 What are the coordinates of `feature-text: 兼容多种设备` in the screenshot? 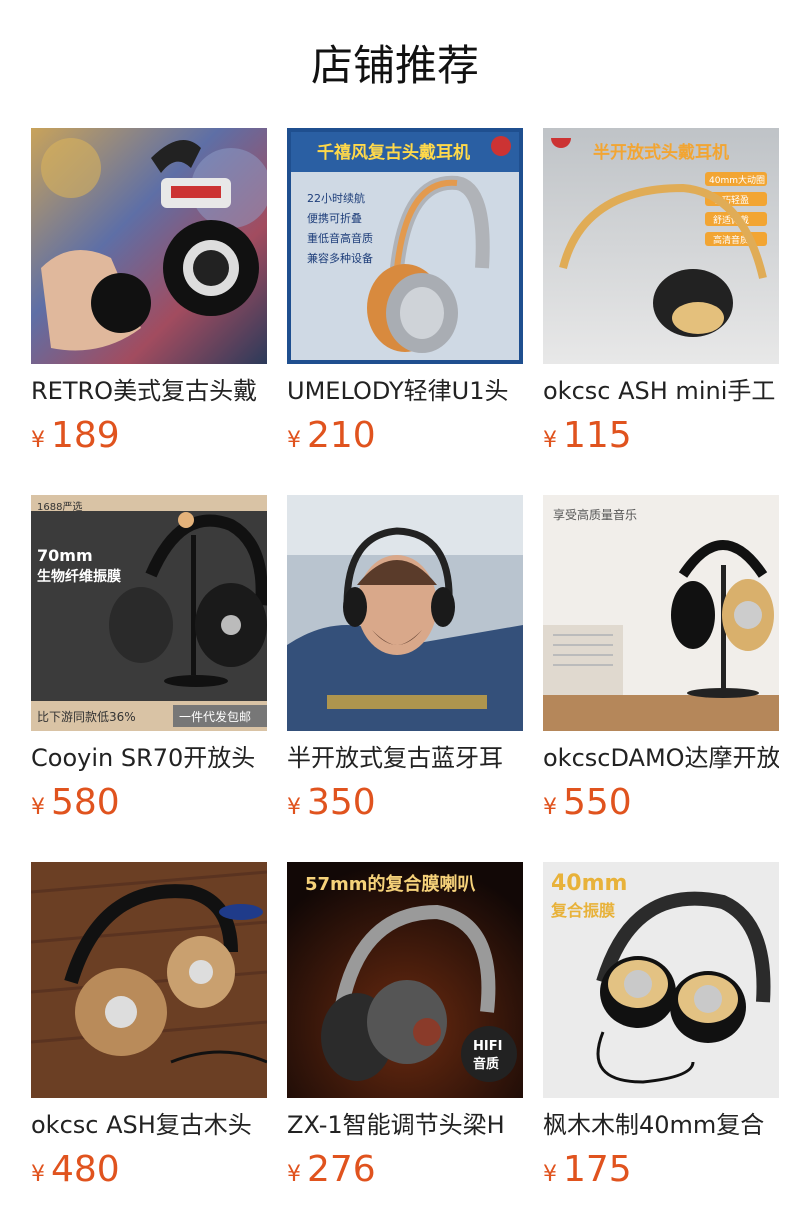 It's located at (340, 258).